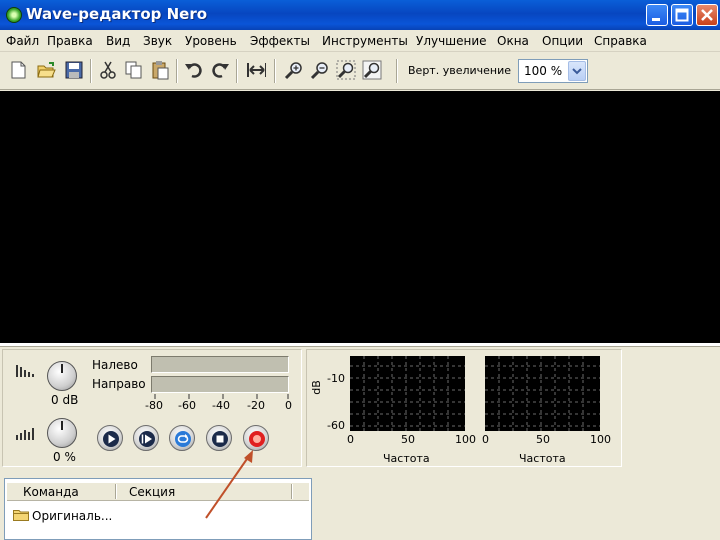  What do you see at coordinates (157, 41) in the screenshot?
I see `menu-sound: Звук` at bounding box center [157, 41].